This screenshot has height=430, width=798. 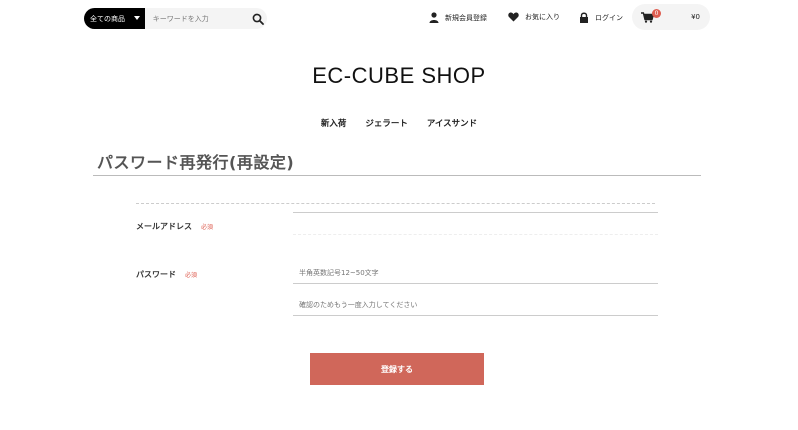 I want to click on category-nav: 新入荷 ジェラート アイスサンド, so click(x=399, y=123).